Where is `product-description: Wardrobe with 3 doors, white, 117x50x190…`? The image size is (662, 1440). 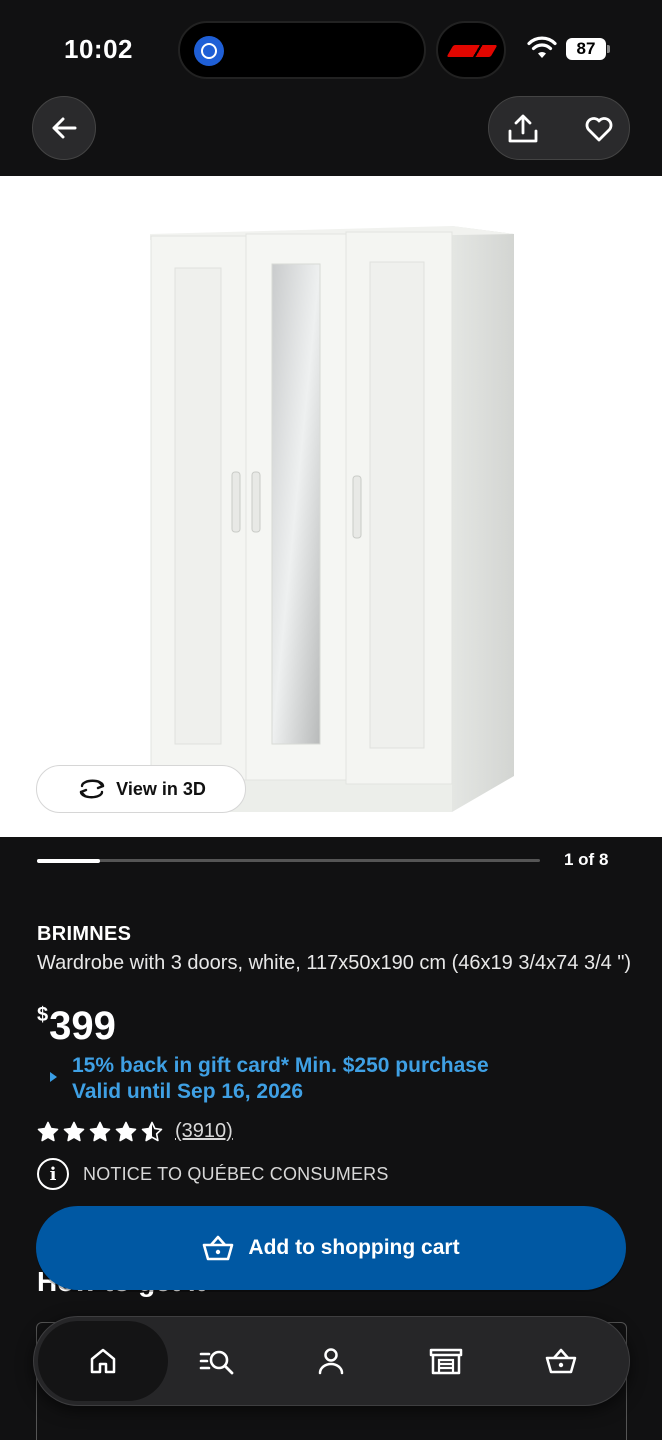
product-description: Wardrobe with 3 doors, white, 117x50x190… is located at coordinates (334, 963).